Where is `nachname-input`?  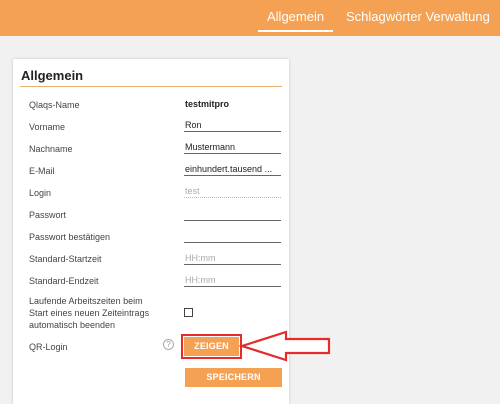
nachname-input is located at coordinates (232, 147).